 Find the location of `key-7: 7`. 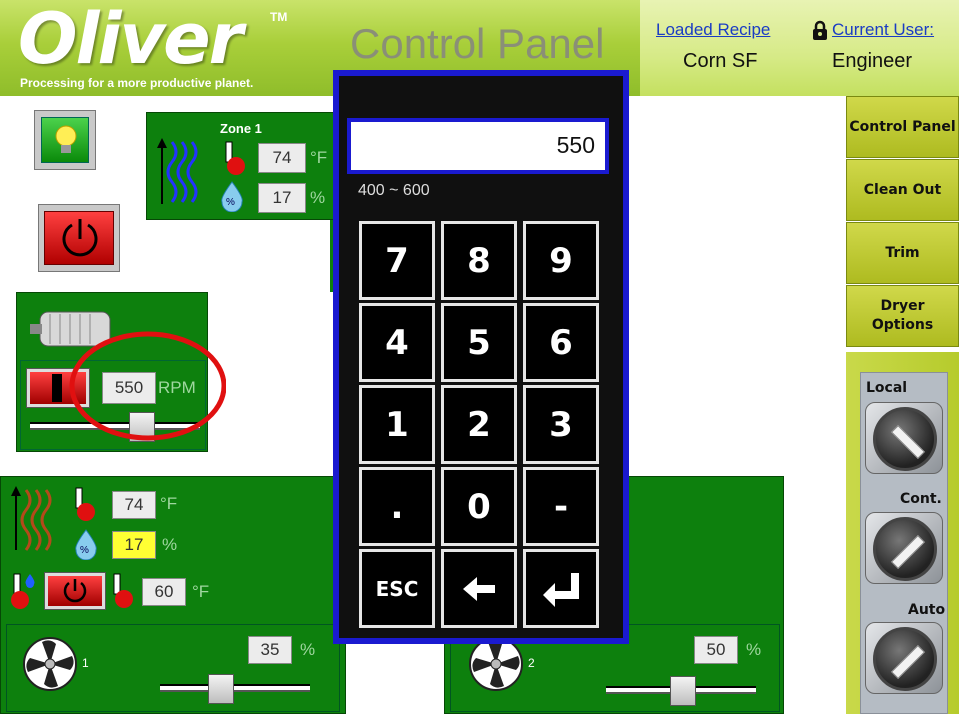

key-7: 7 is located at coordinates (397, 260).